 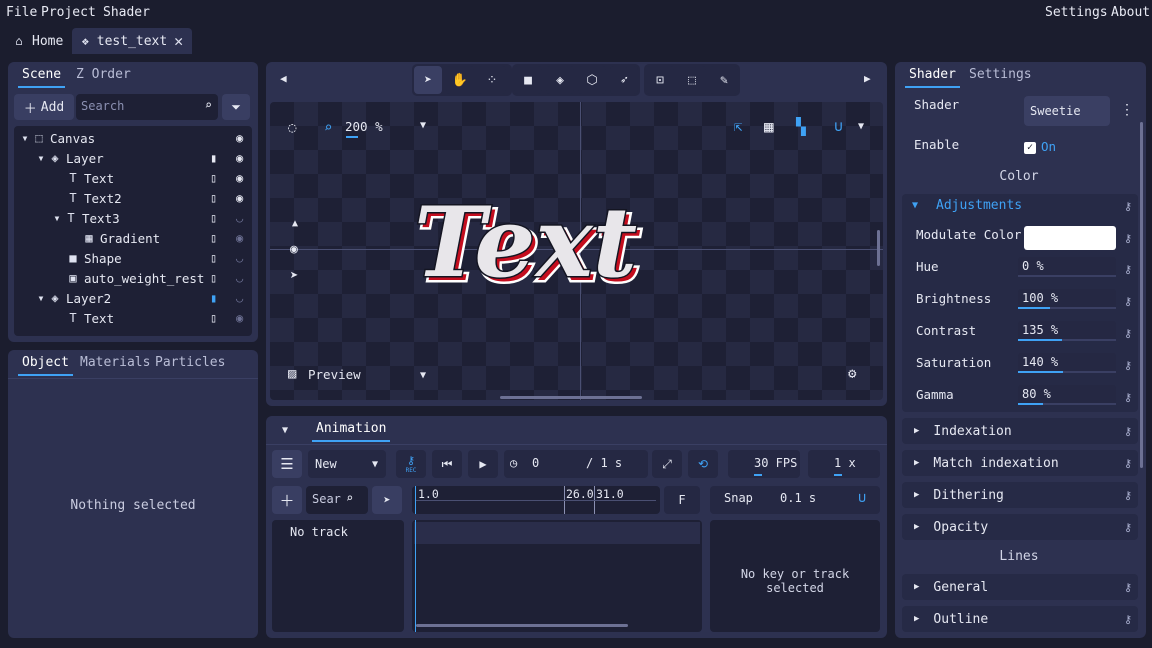 What do you see at coordinates (285, 430) in the screenshot?
I see `collapse-arrow-icon: ▼` at bounding box center [285, 430].